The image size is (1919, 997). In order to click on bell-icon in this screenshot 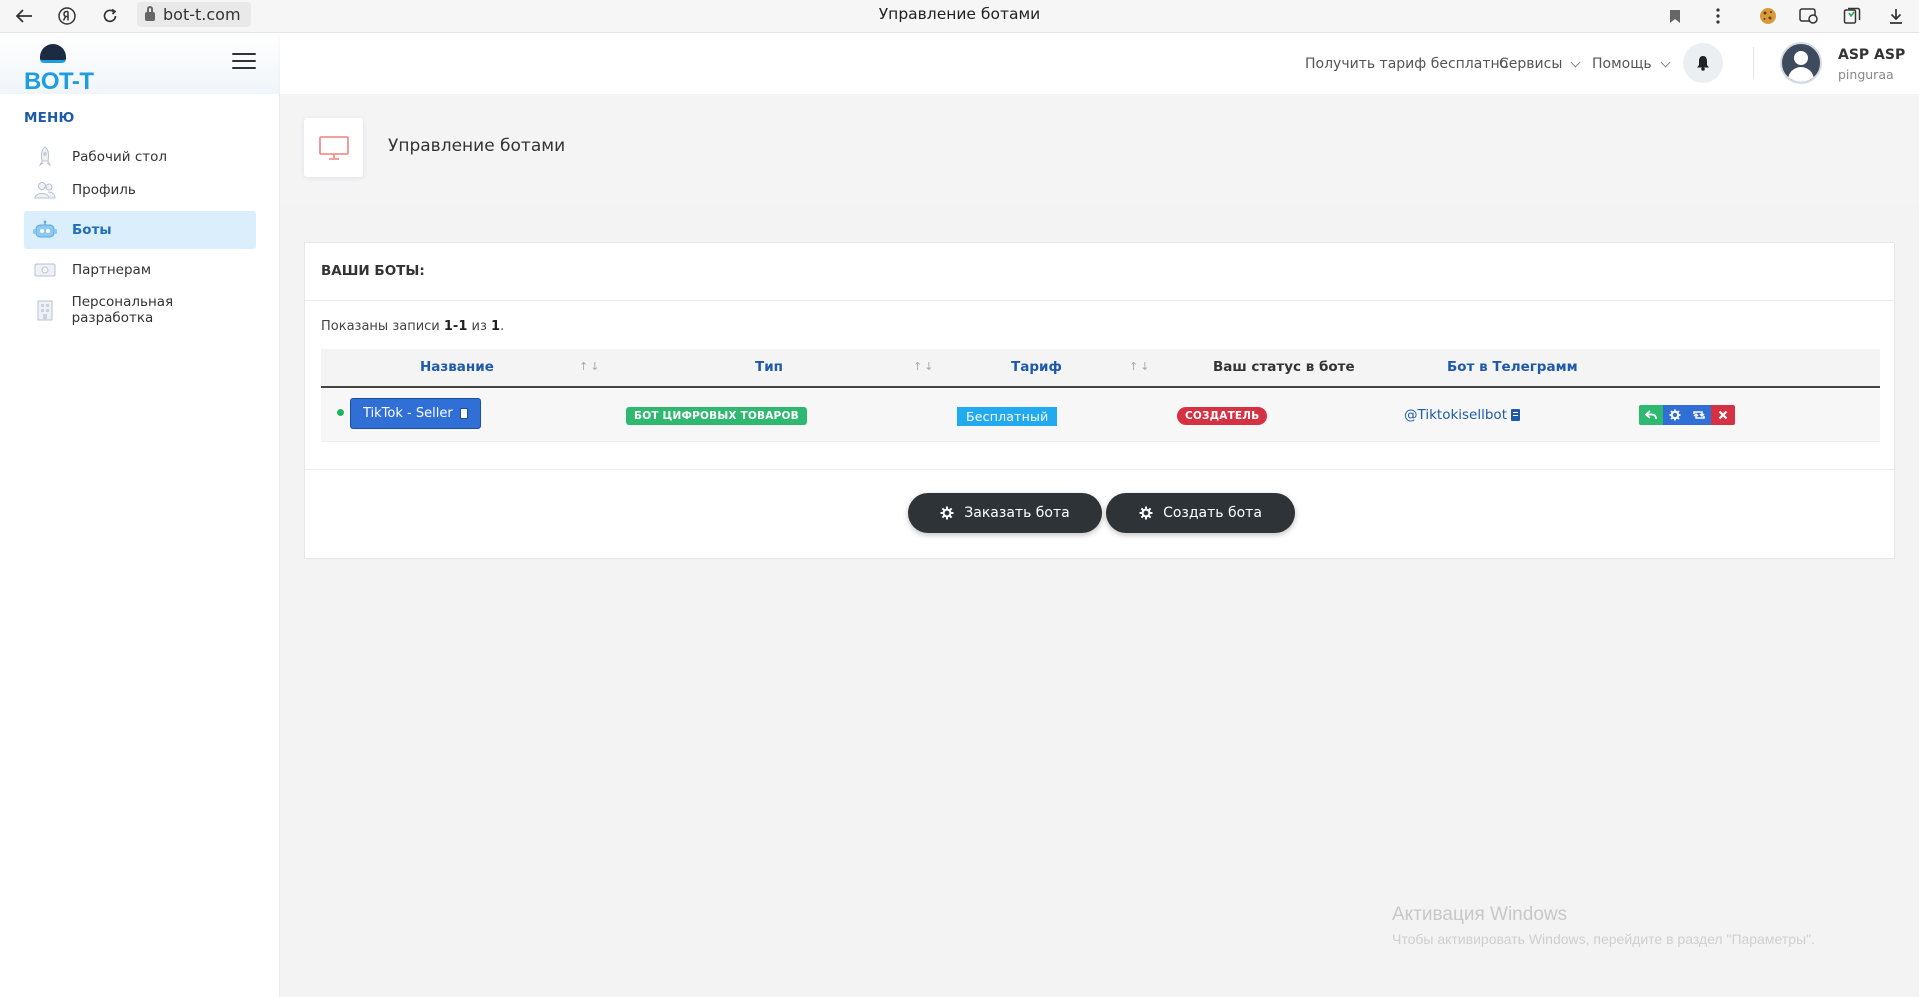, I will do `click(1703, 63)`.